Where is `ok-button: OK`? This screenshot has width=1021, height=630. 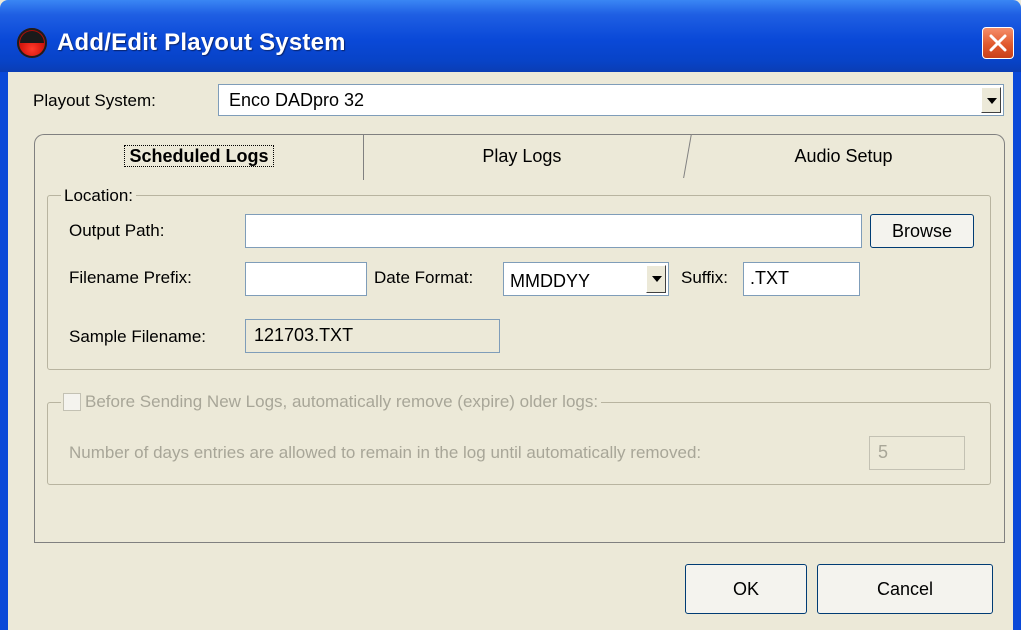
ok-button: OK is located at coordinates (746, 589).